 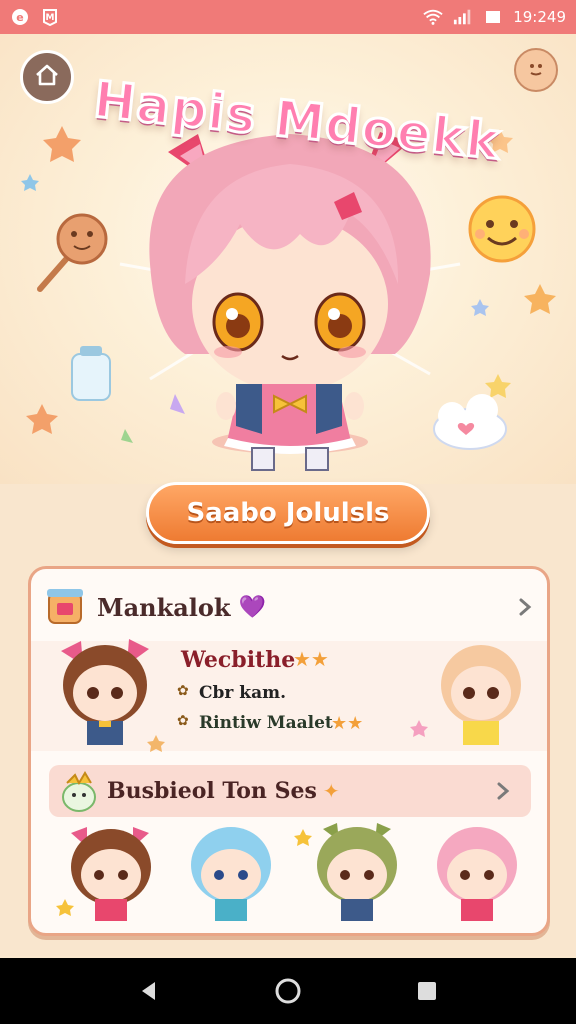 I want to click on primary-action-button: Saabo Jolulsls, so click(x=288, y=513).